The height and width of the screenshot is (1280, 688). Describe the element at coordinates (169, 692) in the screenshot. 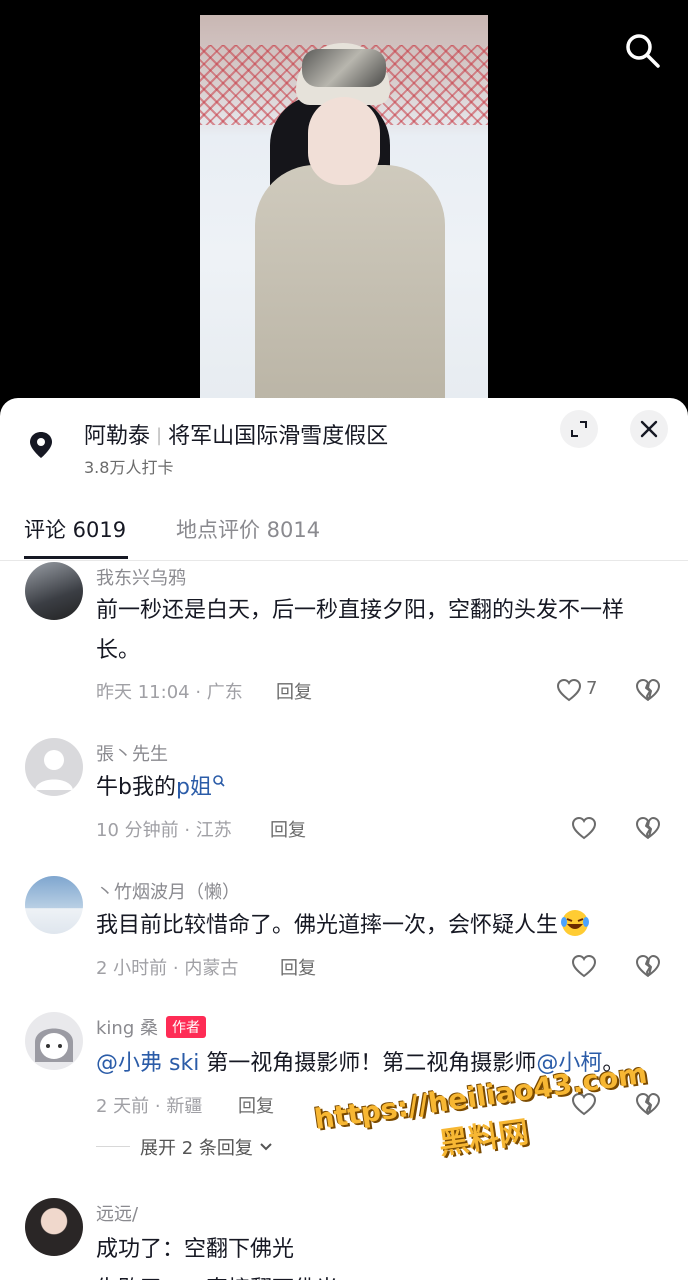

I see `comment-meta: 昨天 11:04 · 广东` at that location.